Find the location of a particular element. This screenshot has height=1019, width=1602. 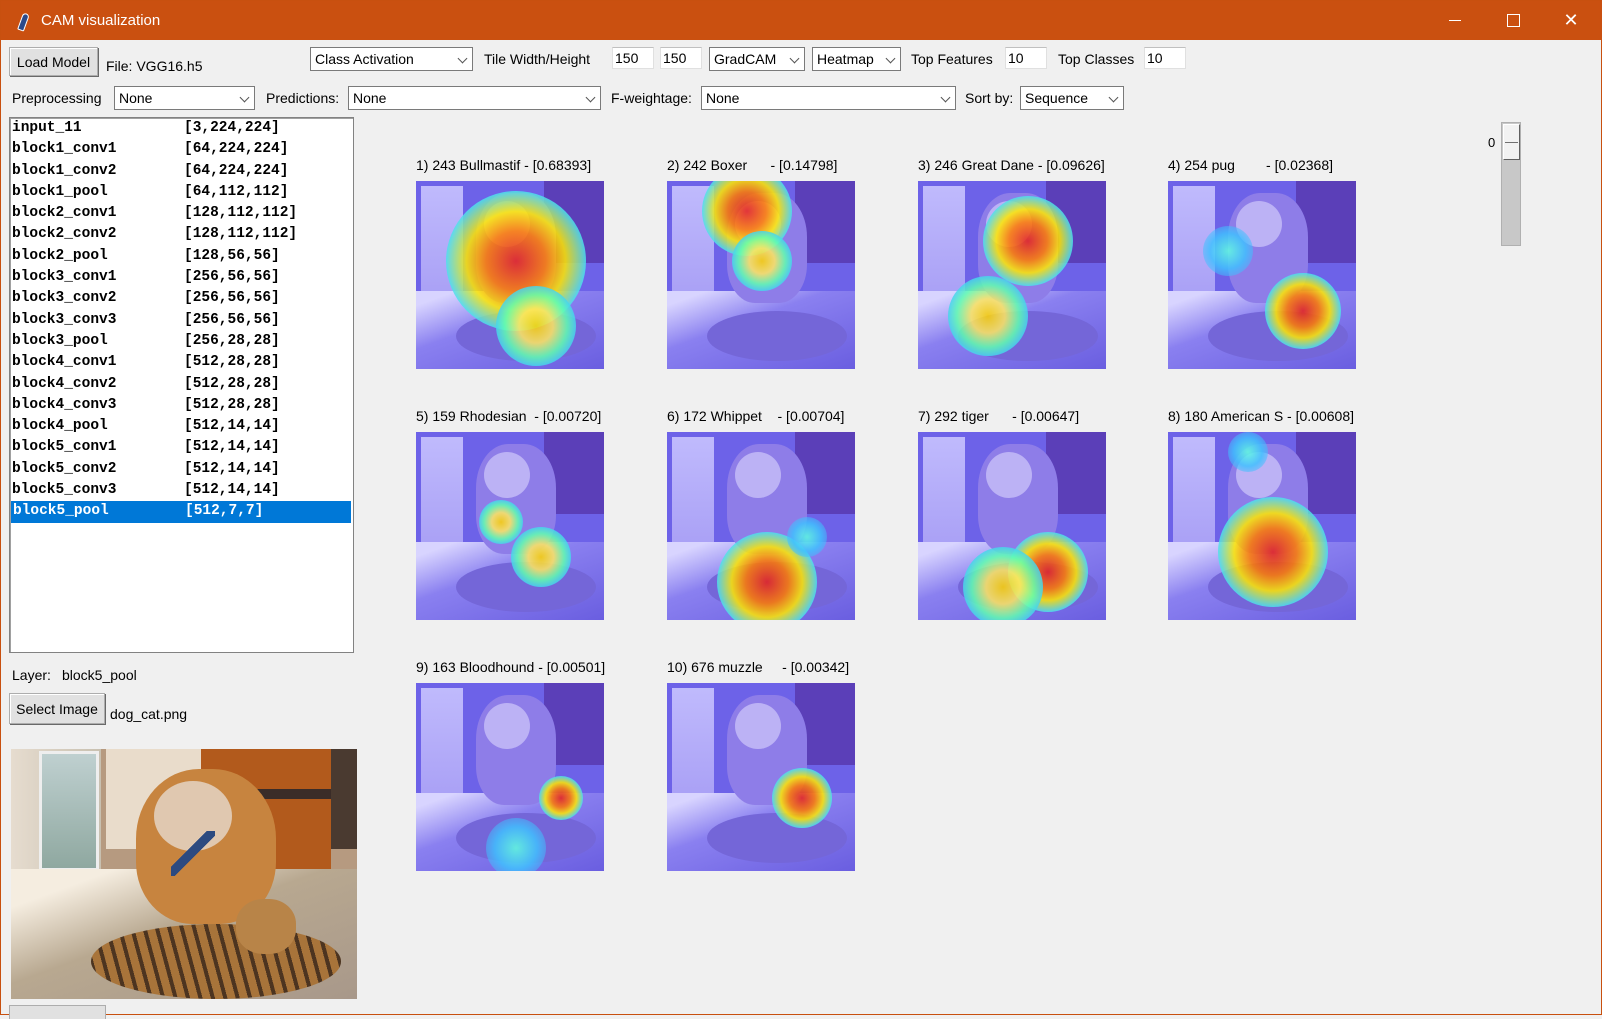

layer-list-item: block4_conv1 [512,28,28] is located at coordinates (181, 362).